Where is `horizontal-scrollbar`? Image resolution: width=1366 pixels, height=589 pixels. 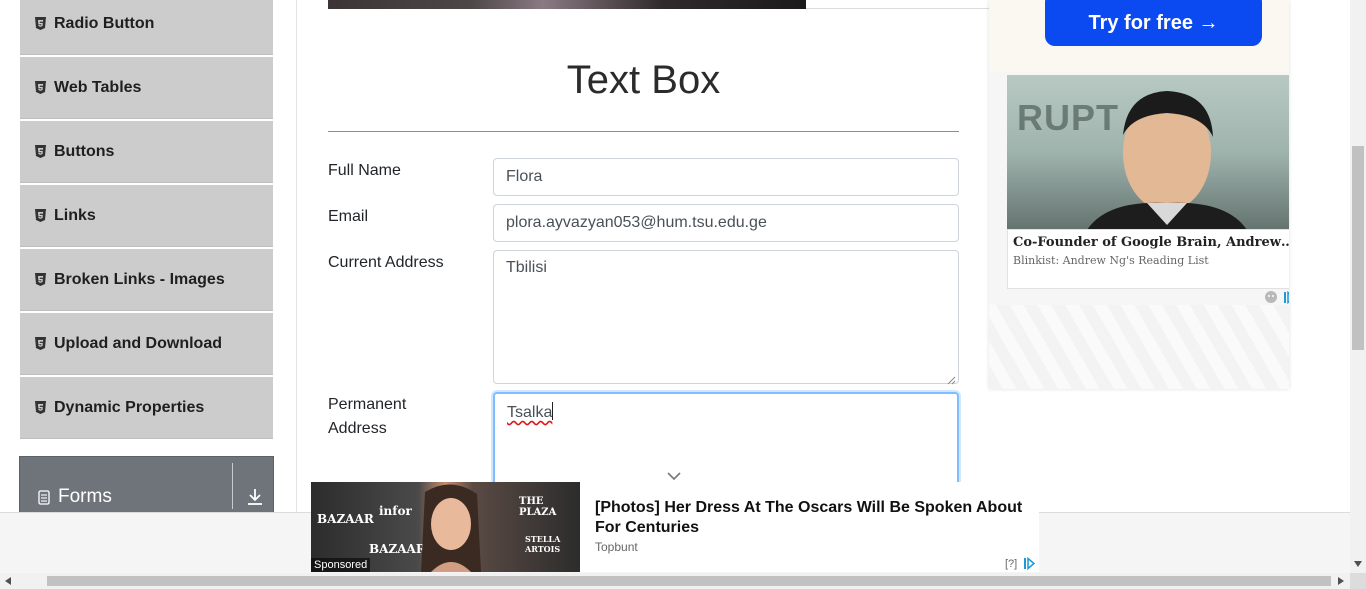 horizontal-scrollbar is located at coordinates (675, 581).